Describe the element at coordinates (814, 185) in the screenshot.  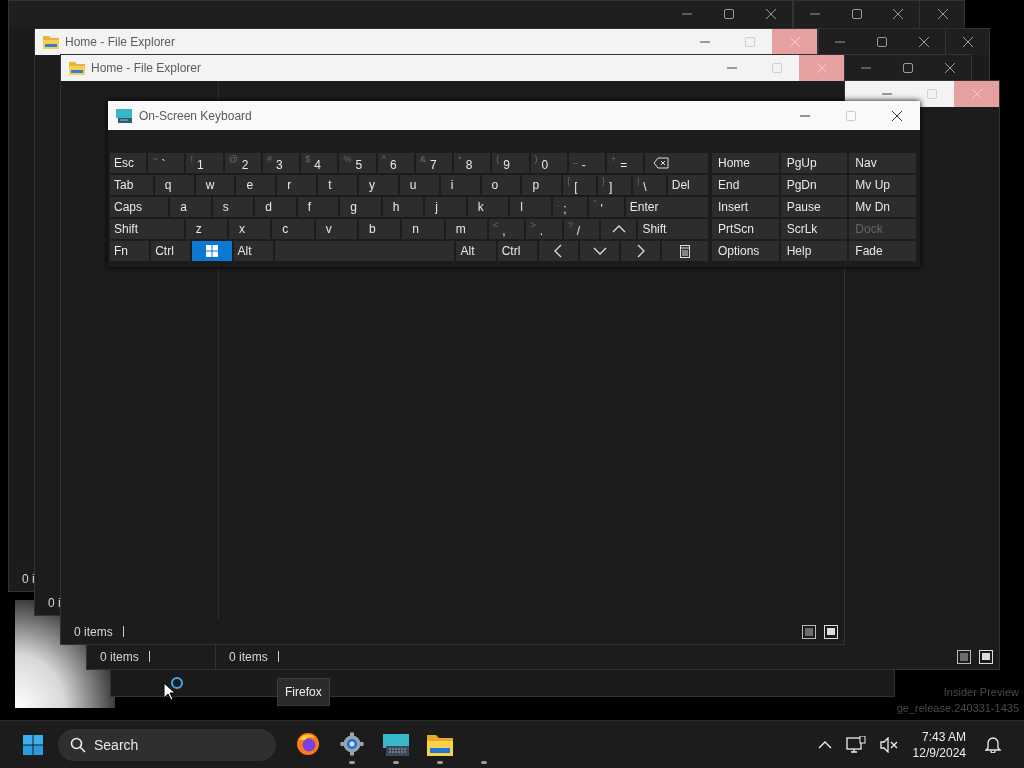
I see `keyboard-key: PgDn` at that location.